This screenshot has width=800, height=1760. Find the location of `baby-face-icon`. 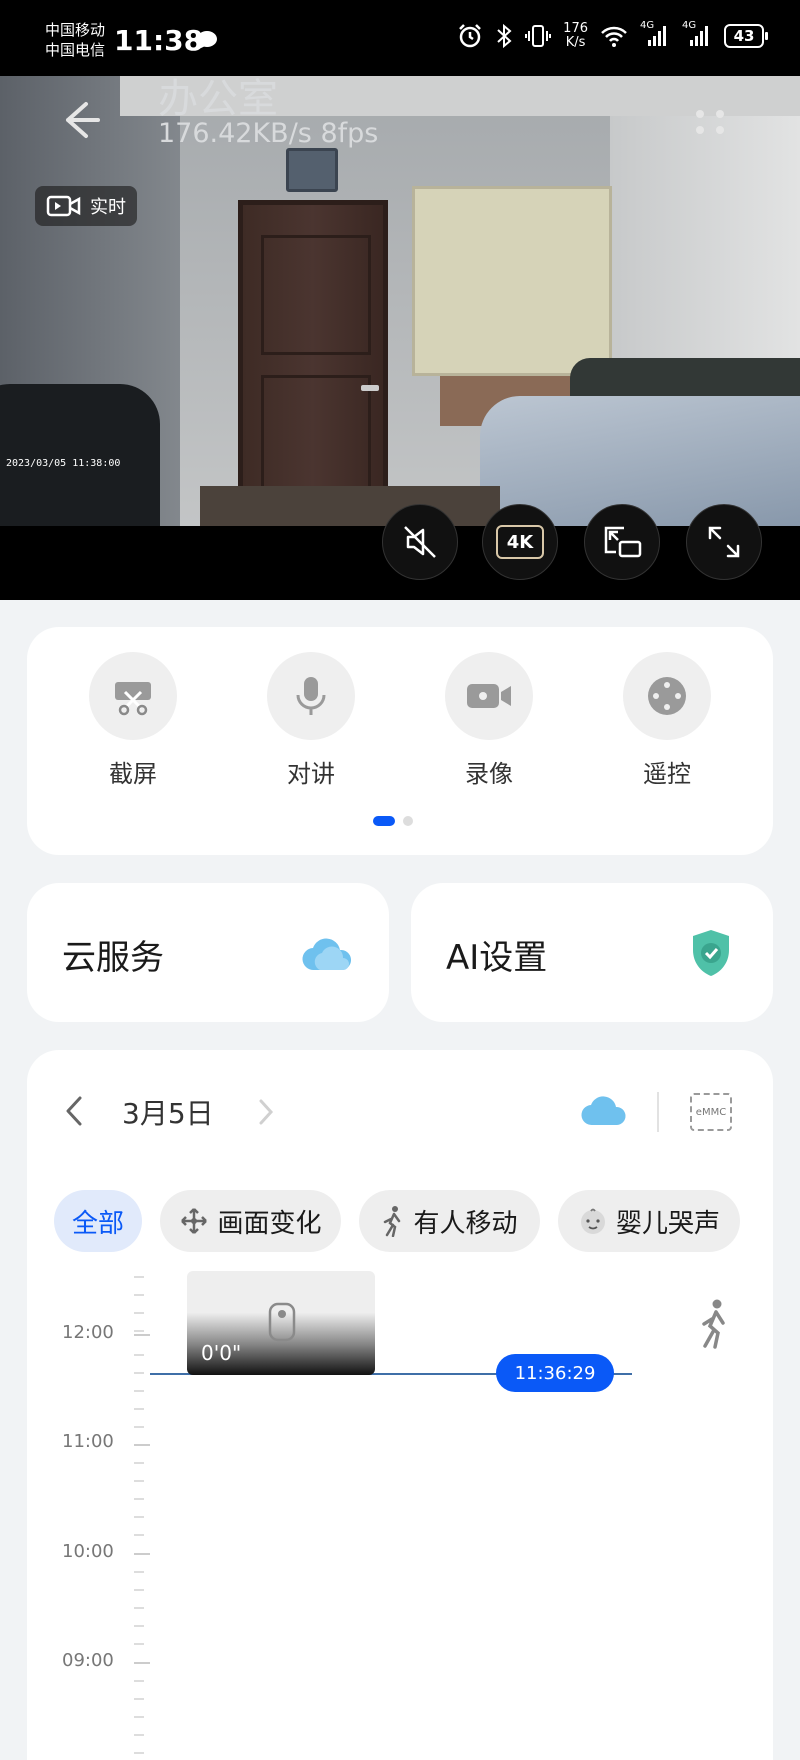

baby-face-icon is located at coordinates (592, 1221).